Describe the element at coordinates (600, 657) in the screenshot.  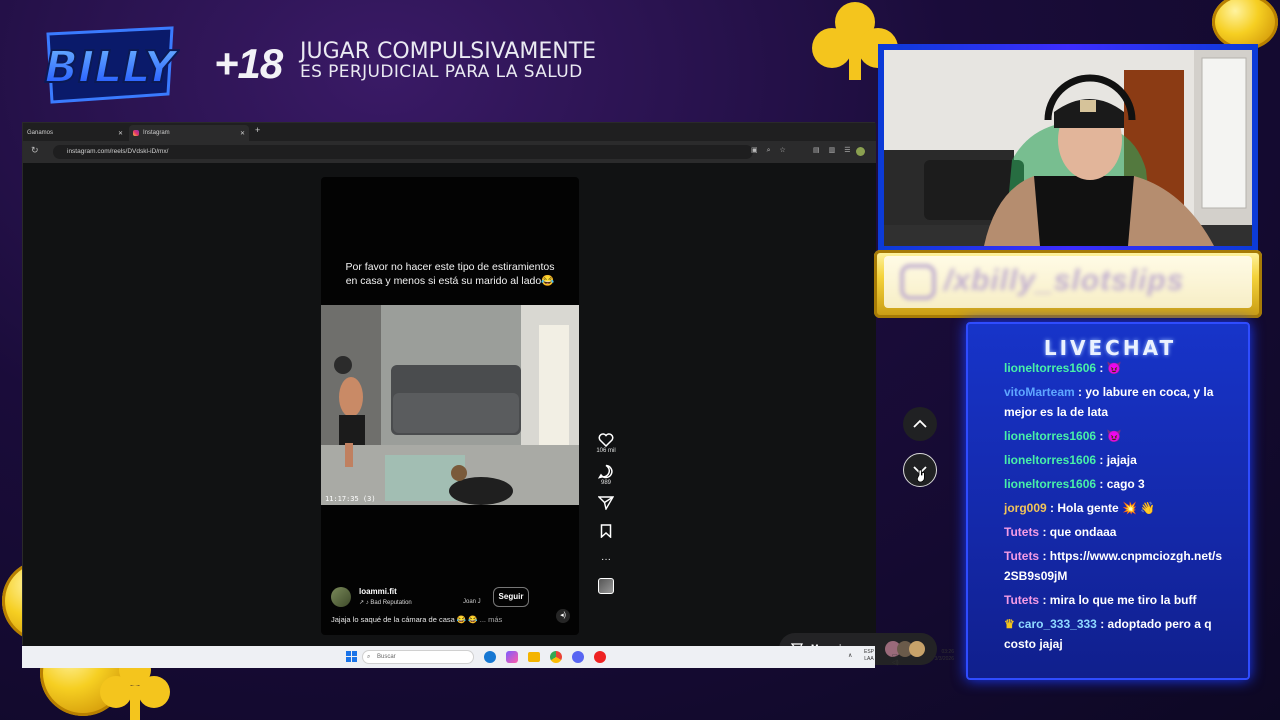
I see `app-icon` at that location.